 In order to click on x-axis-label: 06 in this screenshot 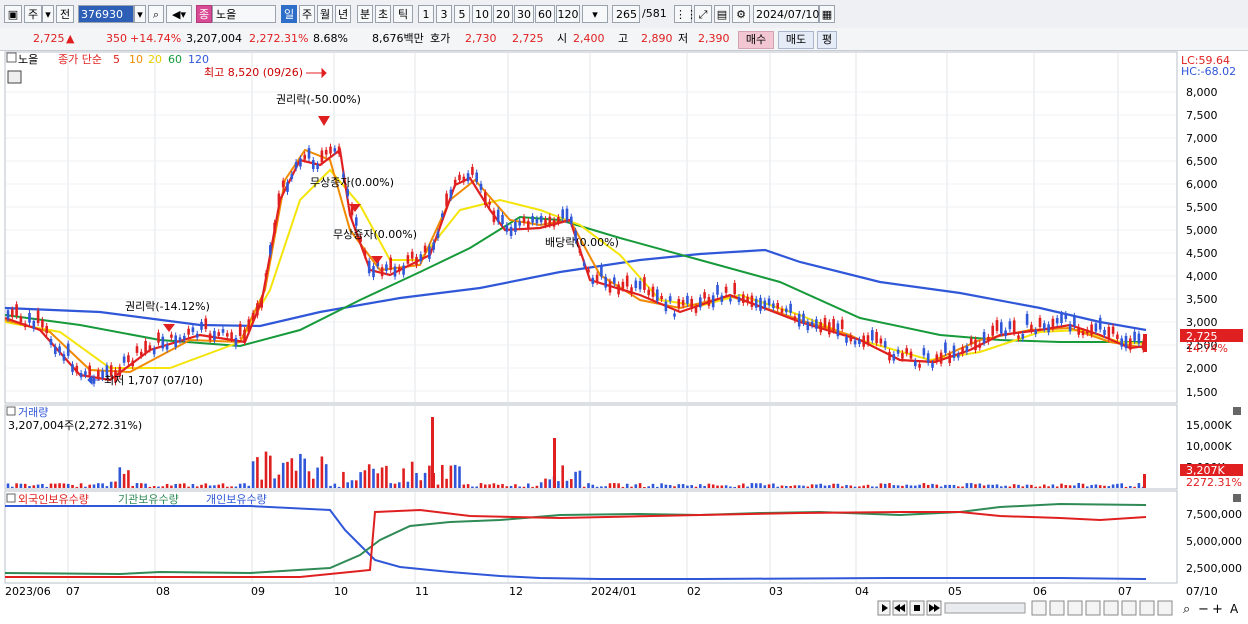, I will do `click(1040, 591)`.